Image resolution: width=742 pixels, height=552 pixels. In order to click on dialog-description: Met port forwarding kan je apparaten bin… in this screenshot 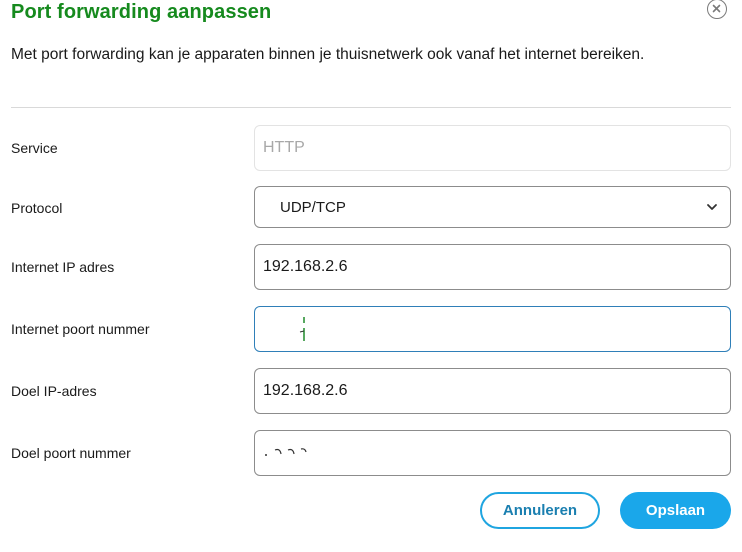, I will do `click(328, 54)`.